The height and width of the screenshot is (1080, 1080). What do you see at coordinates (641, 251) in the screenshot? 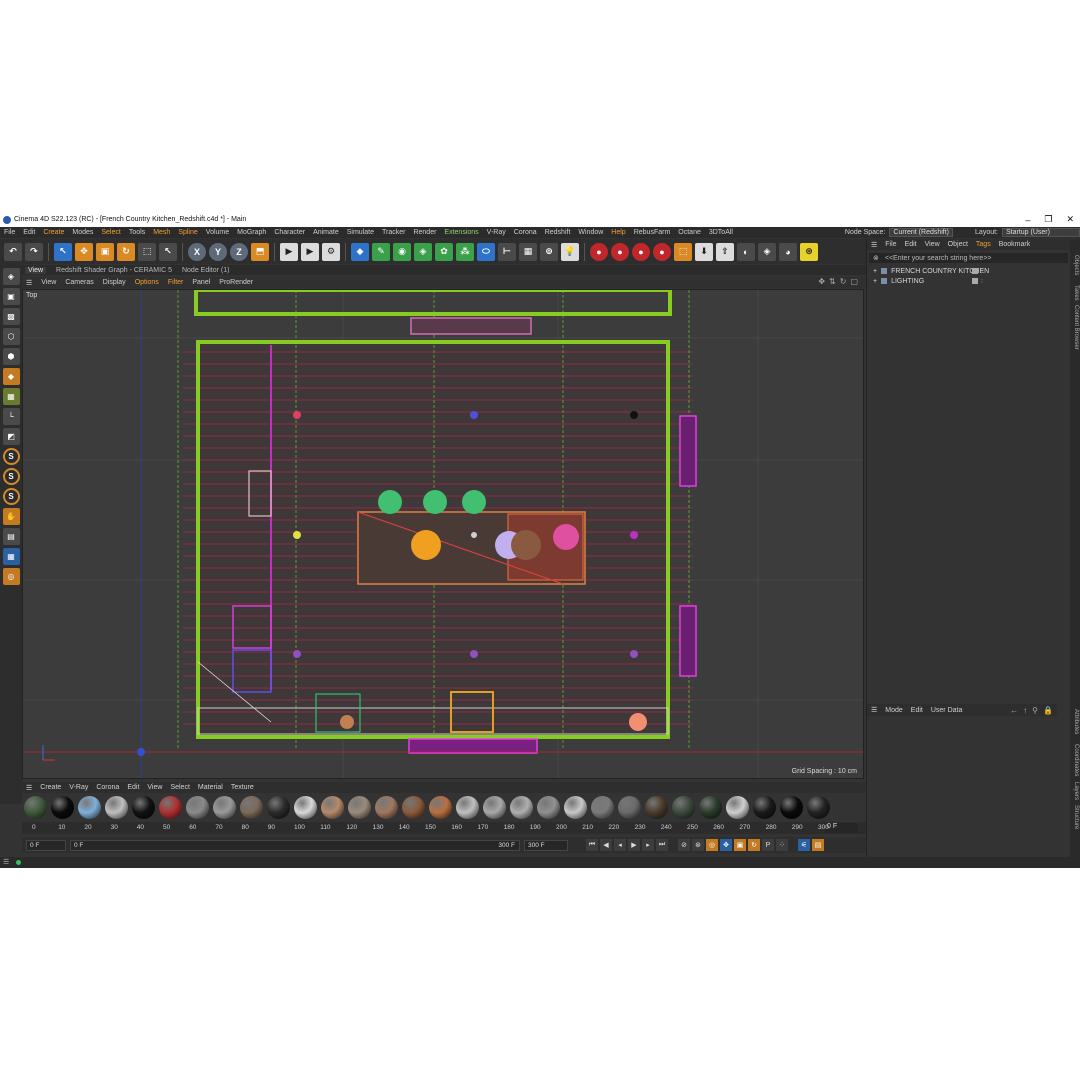
I see `redshift-light-icon: ●` at bounding box center [641, 251].